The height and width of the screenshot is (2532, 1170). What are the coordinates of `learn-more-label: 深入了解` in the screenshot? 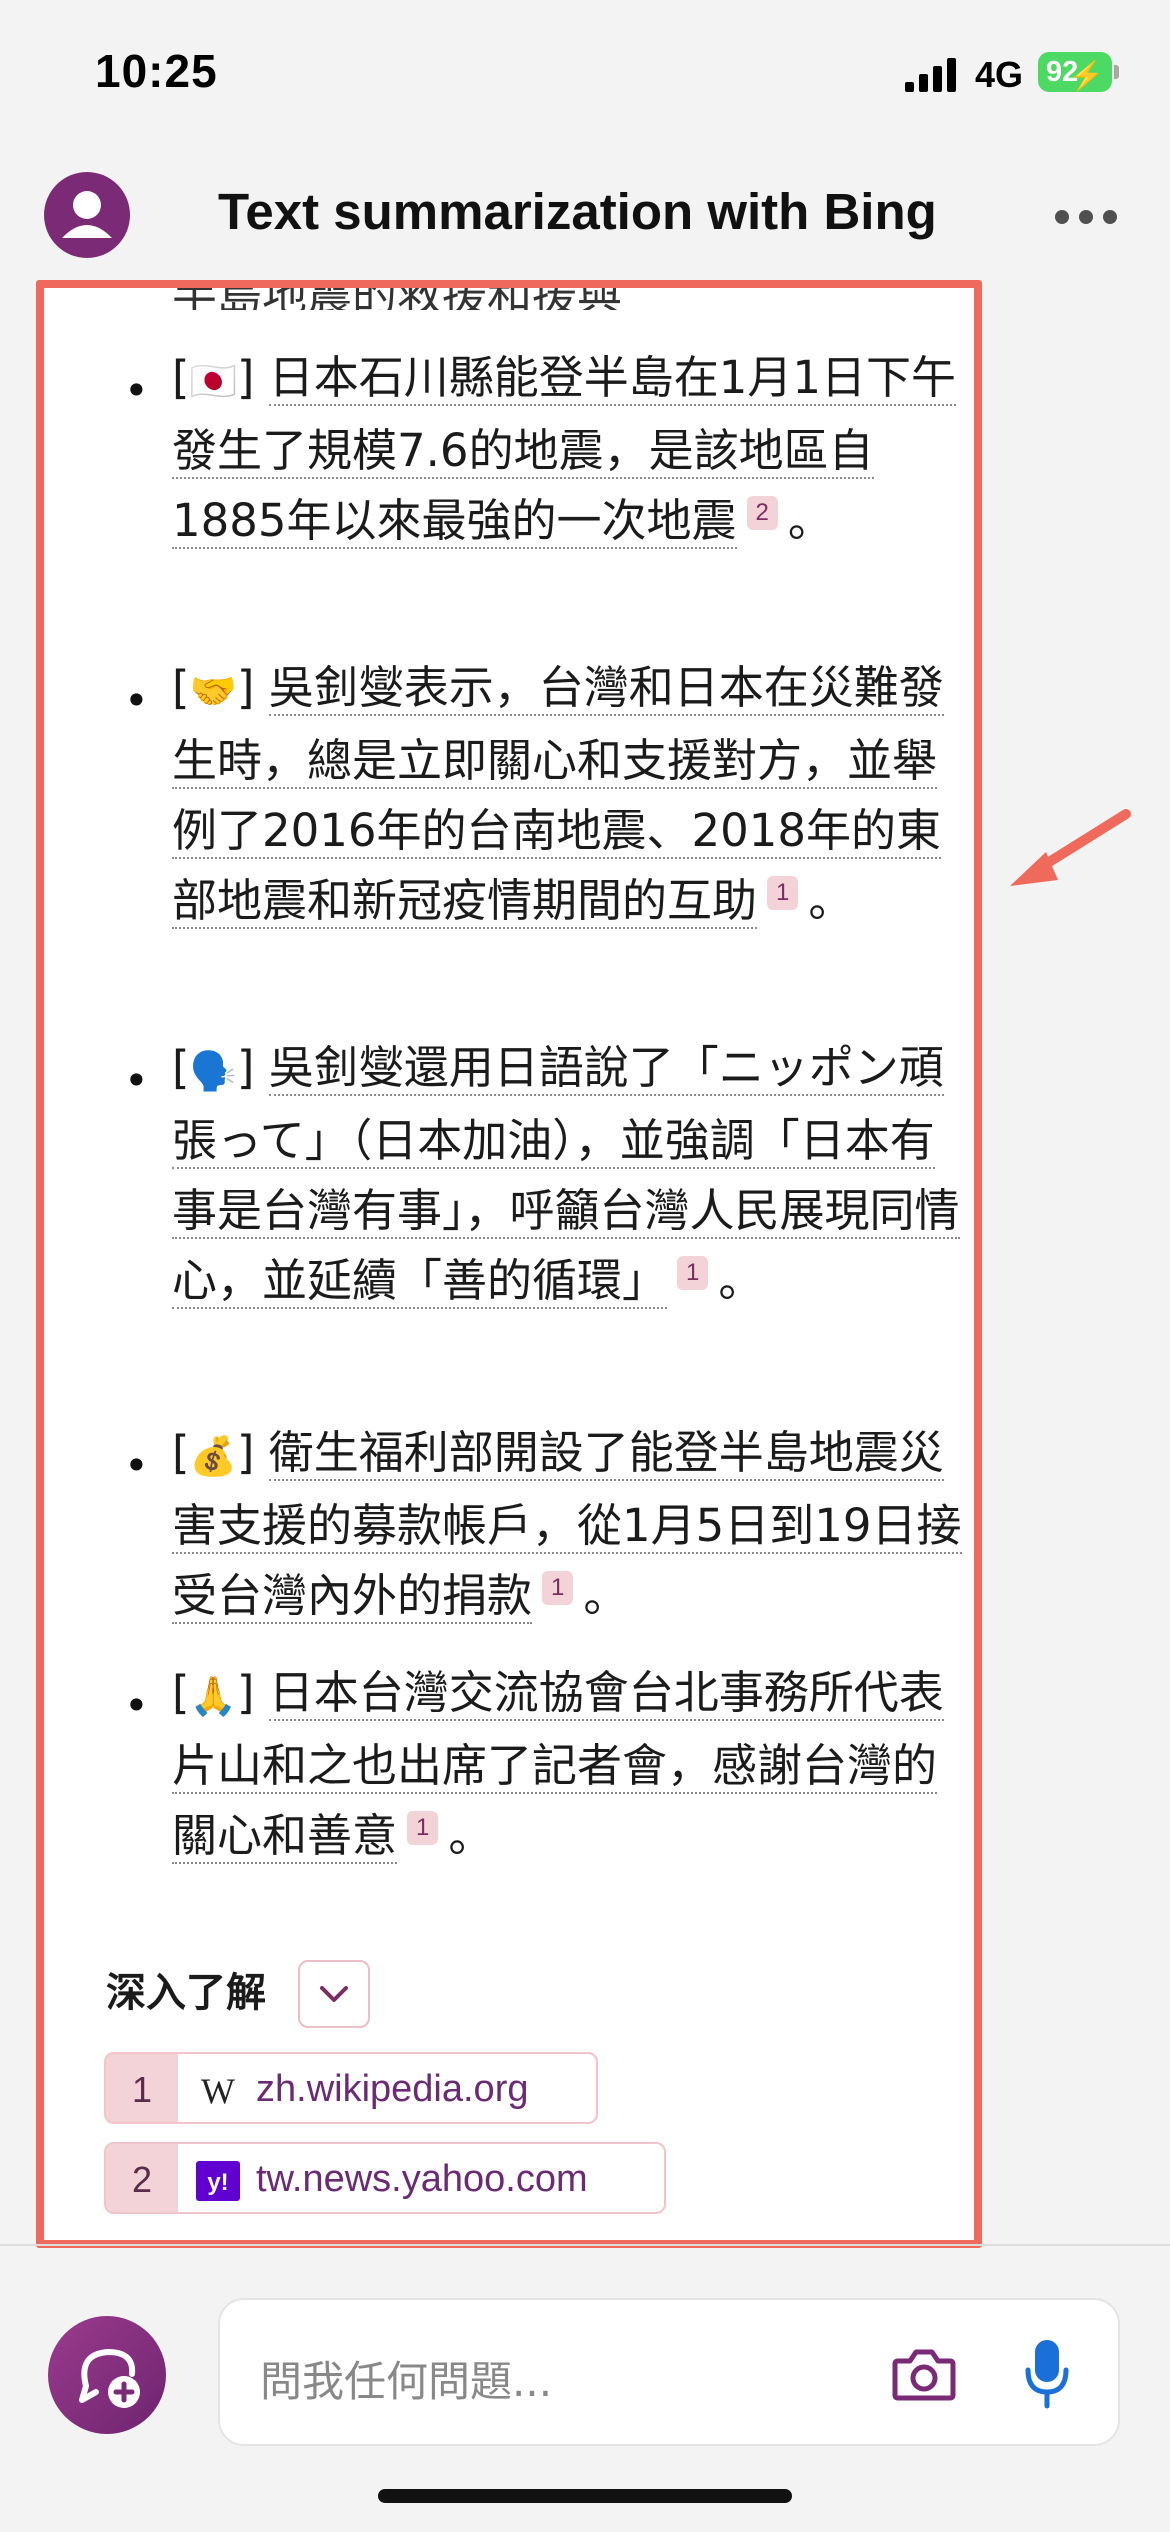 It's located at (186, 1993).